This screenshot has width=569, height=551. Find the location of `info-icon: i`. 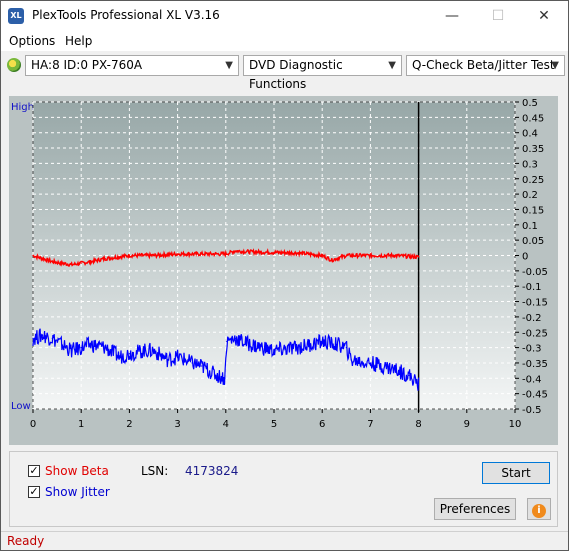

info-icon: i is located at coordinates (539, 511).